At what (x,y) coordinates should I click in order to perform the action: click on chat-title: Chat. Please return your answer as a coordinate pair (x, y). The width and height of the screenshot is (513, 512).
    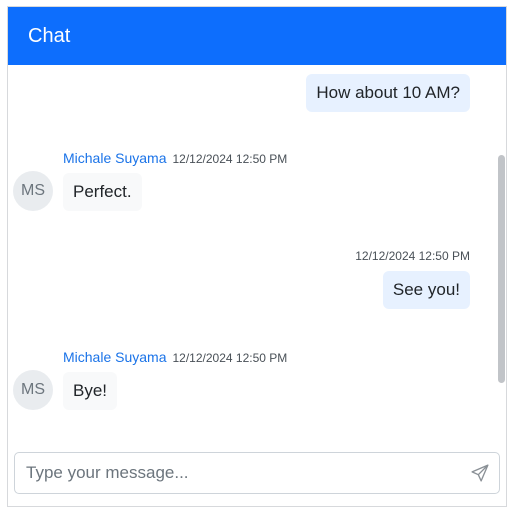
    Looking at the image, I should click on (49, 35).